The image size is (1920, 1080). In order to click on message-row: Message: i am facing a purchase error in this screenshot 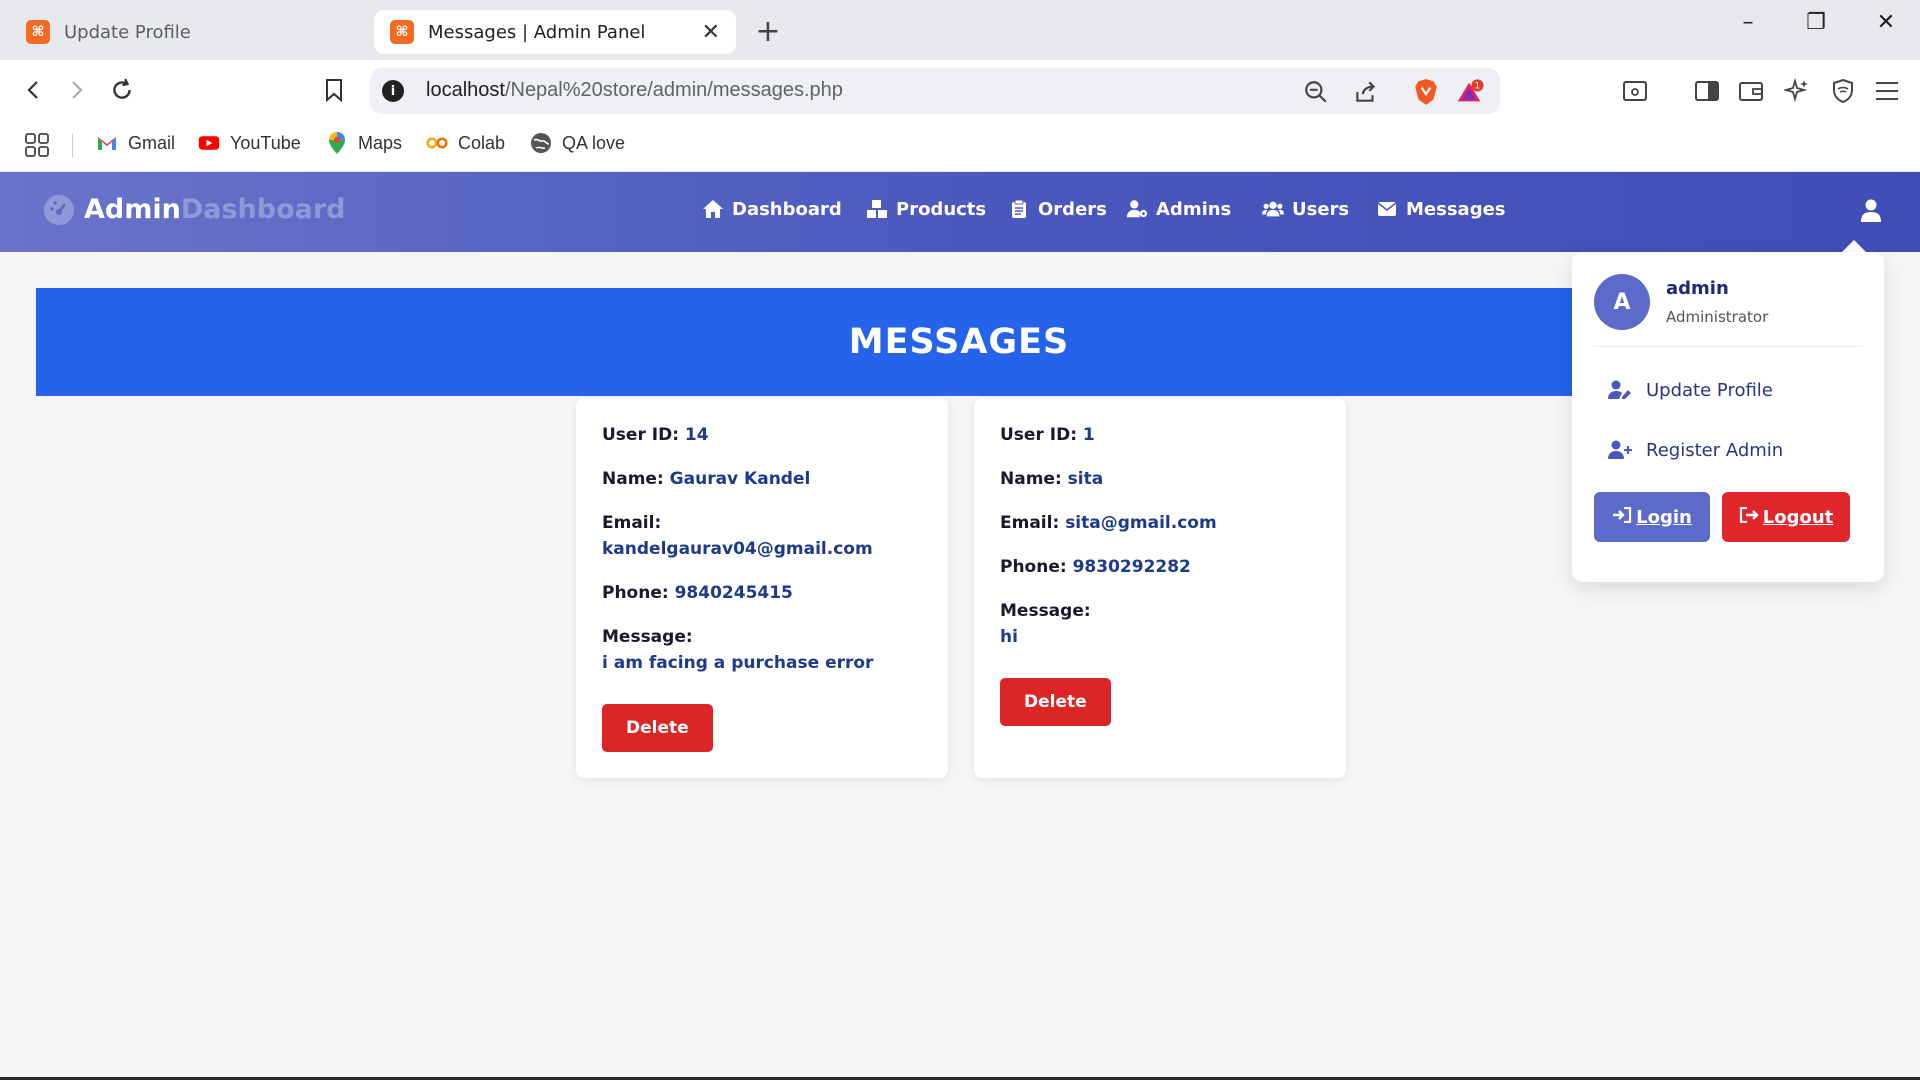, I will do `click(762, 650)`.